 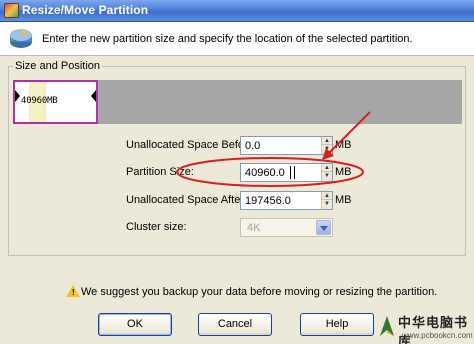 What do you see at coordinates (268, 201) in the screenshot?
I see `after-value: 197456.0` at bounding box center [268, 201].